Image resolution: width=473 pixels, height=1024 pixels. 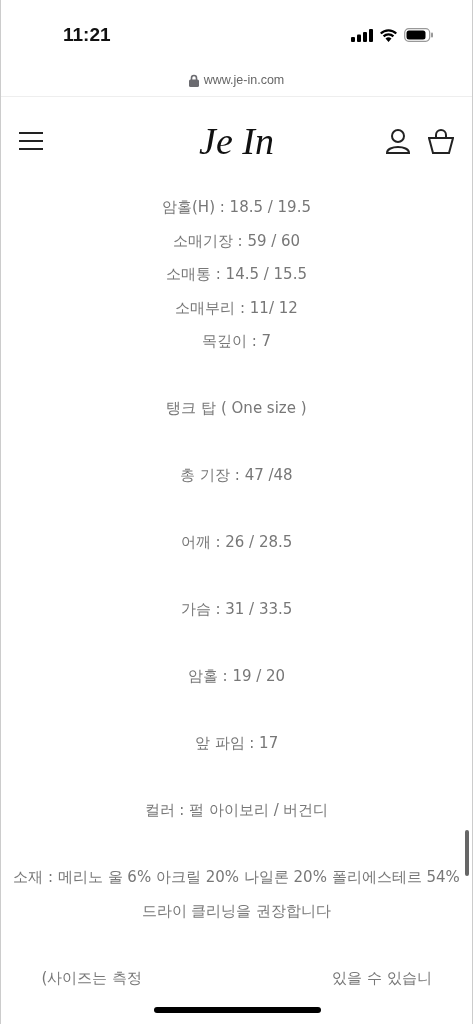 What do you see at coordinates (236, 743) in the screenshot?
I see `spec-text: 앞 파임 : 17` at bounding box center [236, 743].